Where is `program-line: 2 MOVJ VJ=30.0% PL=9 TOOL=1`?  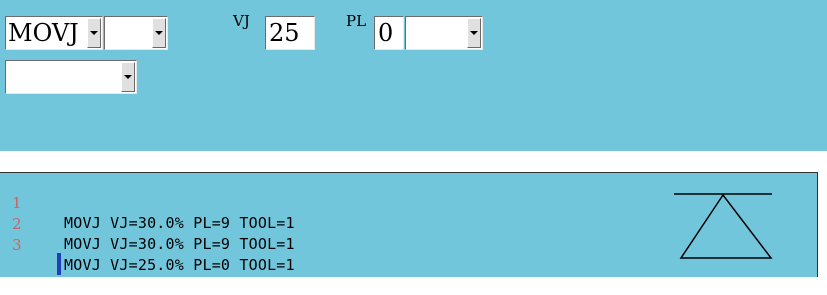 program-line: 2 MOVJ VJ=30.0% PL=9 TOOL=1 is located at coordinates (147, 223).